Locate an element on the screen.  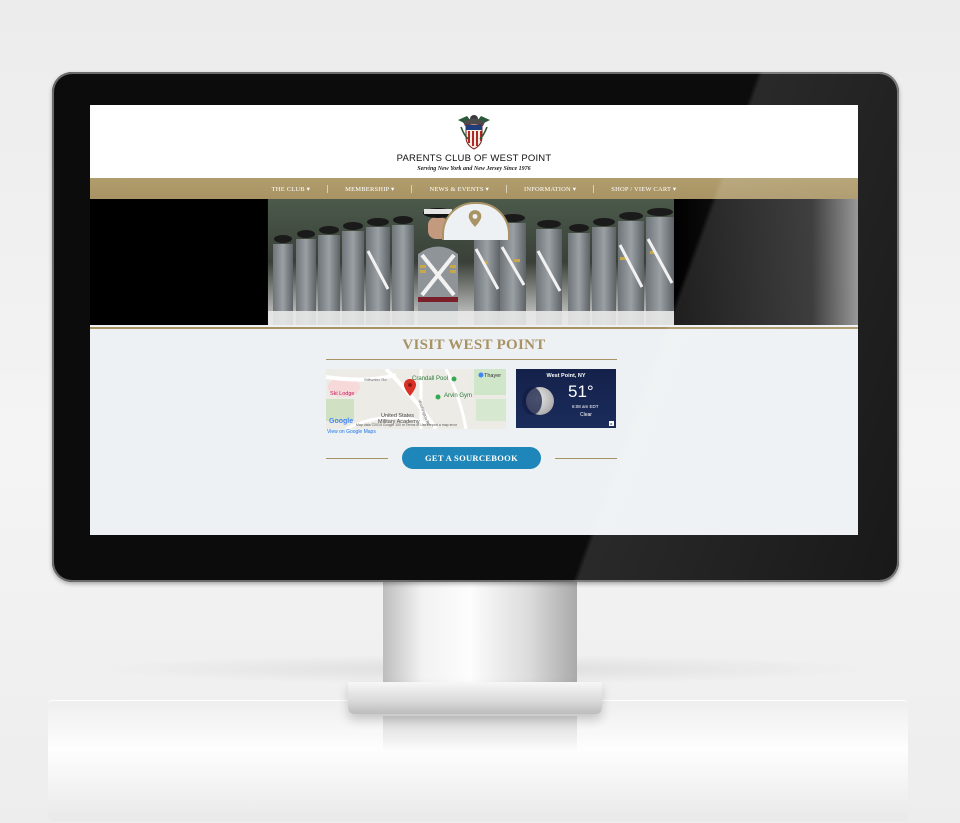
weather-widget: West Point, NY 51° 6:08 am EDT Clear ▸ is located at coordinates (566, 398).